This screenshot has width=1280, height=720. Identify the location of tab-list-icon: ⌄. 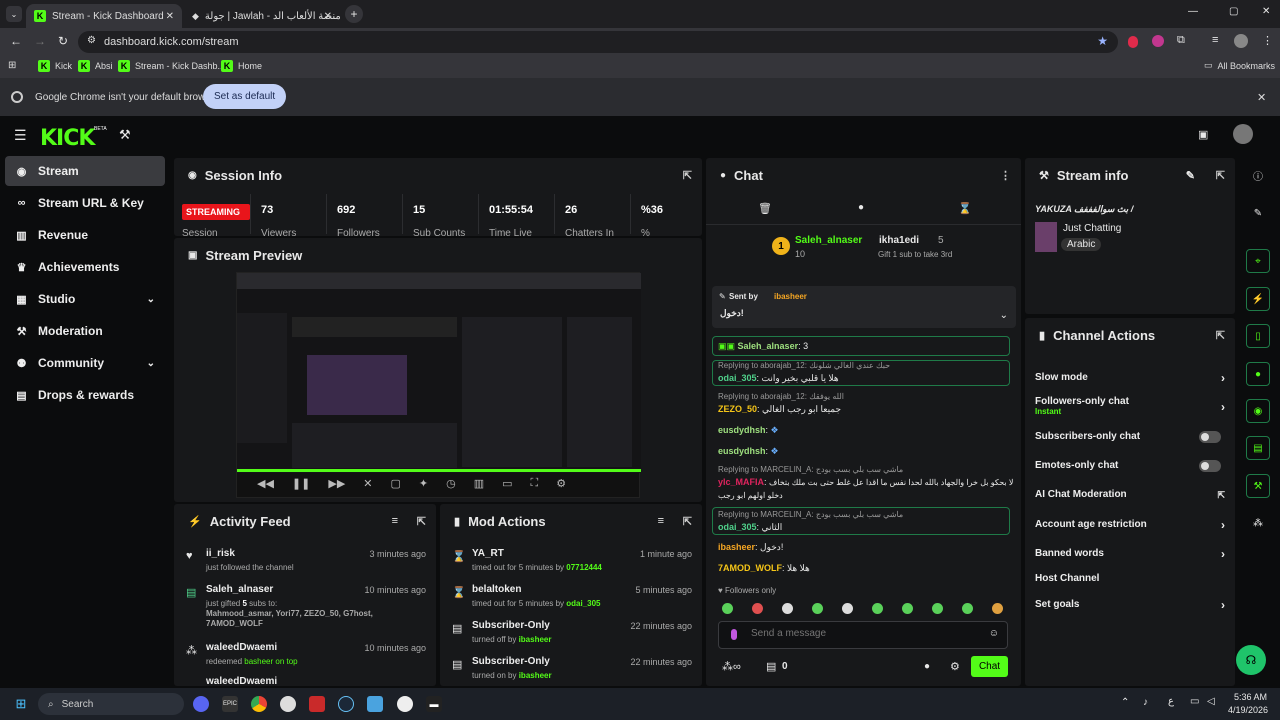
(14, 14).